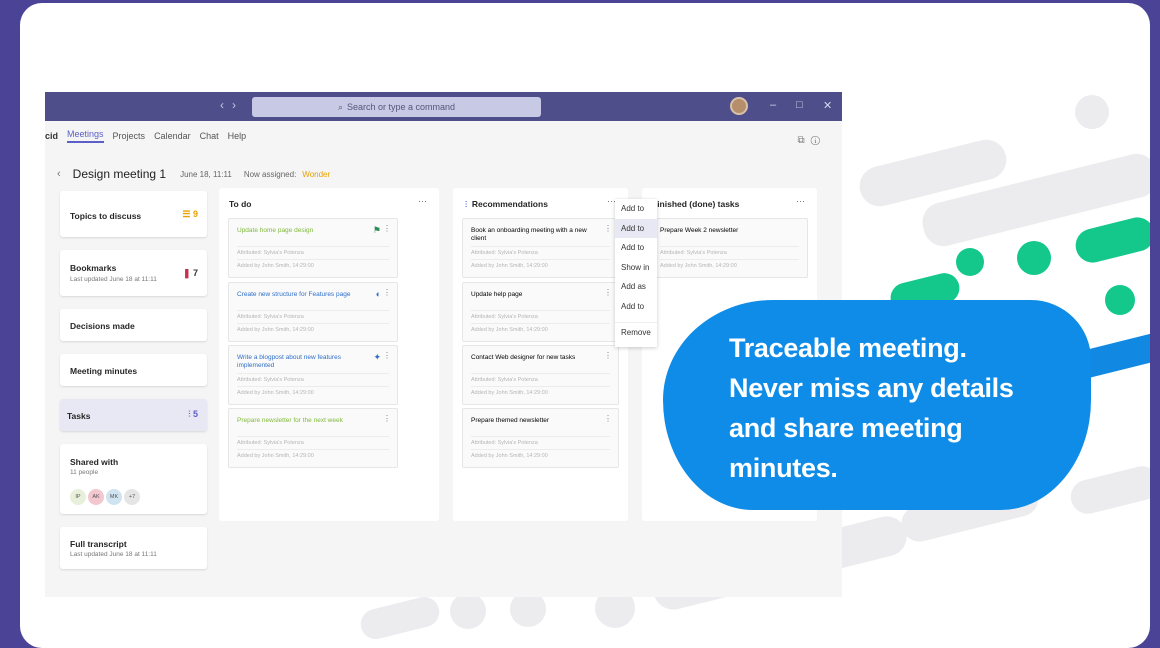  What do you see at coordinates (316, 174) in the screenshot?
I see `assigned-value: Wonder` at bounding box center [316, 174].